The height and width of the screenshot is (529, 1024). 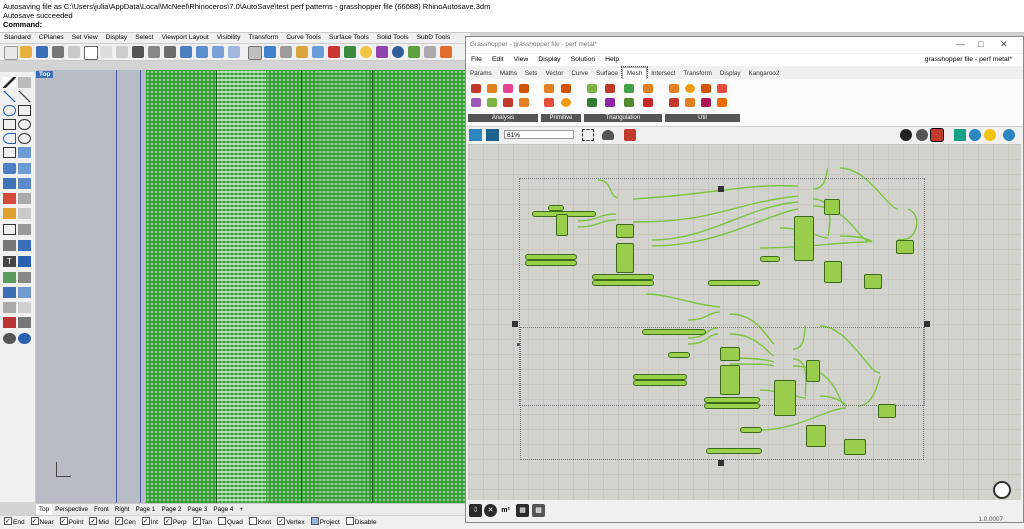 What do you see at coordinates (9, 110) in the screenshot?
I see `curve-icon` at bounding box center [9, 110].